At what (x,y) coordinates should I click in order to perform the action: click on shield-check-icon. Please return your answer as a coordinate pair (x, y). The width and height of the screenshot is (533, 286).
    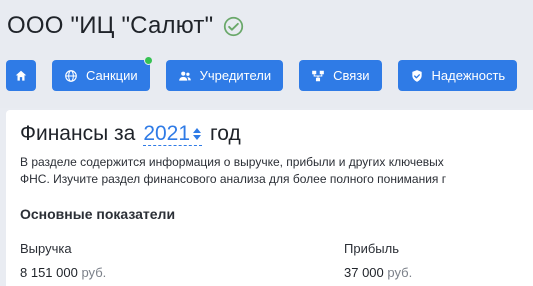
    Looking at the image, I should click on (416, 75).